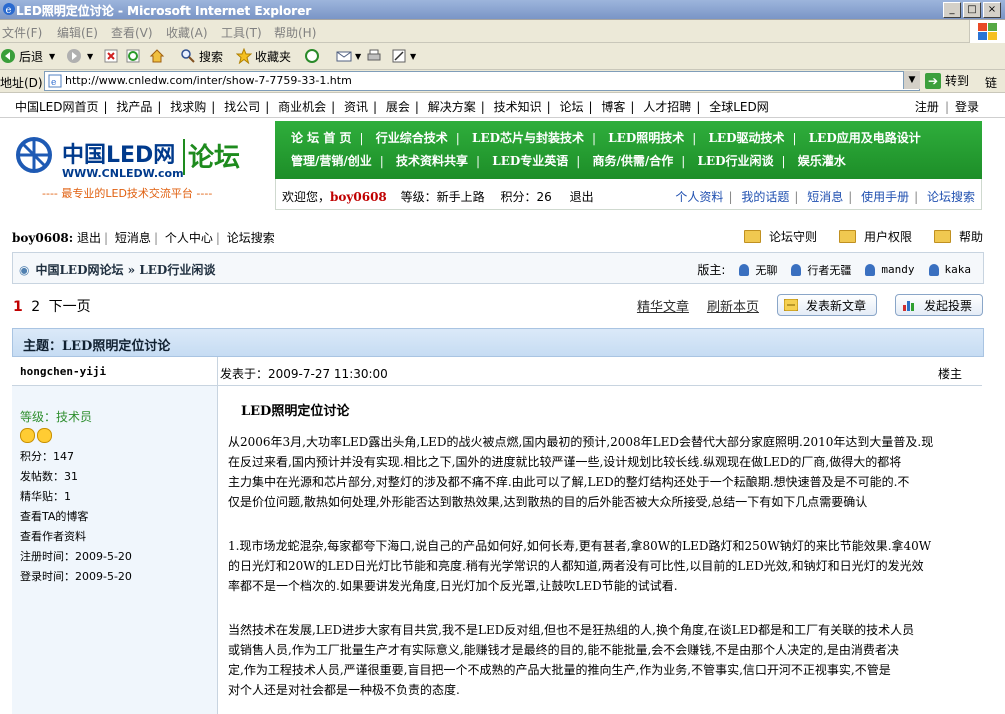 Image resolution: width=1005 pixels, height=714 pixels. What do you see at coordinates (188, 107) in the screenshot?
I see `nav-buy: 找求购` at bounding box center [188, 107].